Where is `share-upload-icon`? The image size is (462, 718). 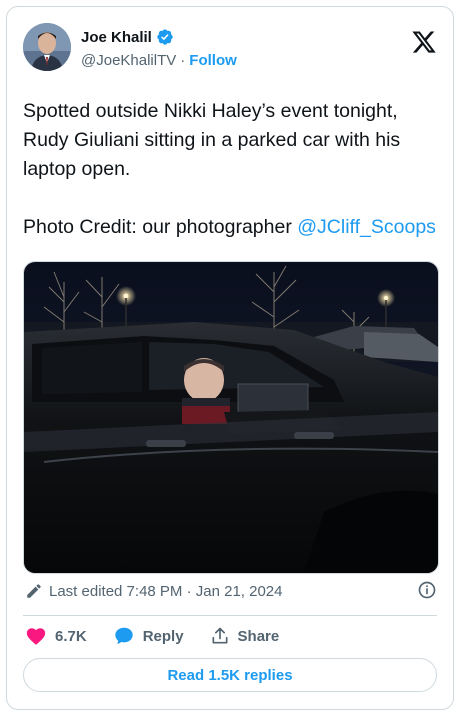 share-upload-icon is located at coordinates (220, 635).